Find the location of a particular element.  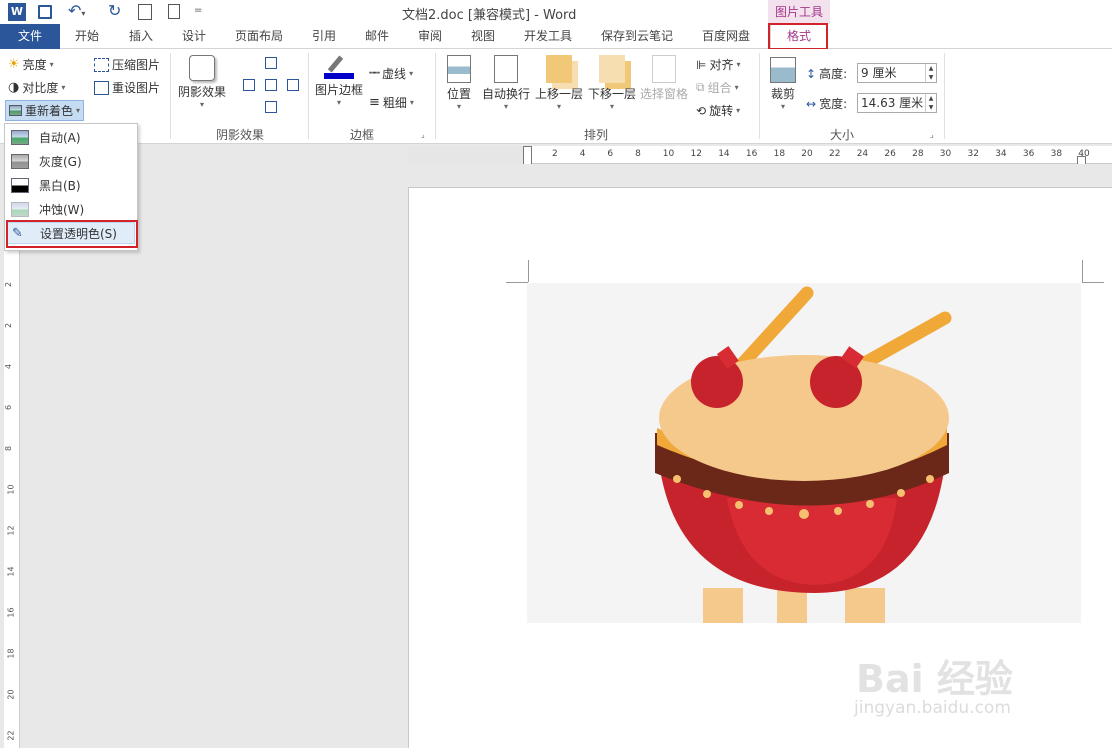

ruler-margin-left is located at coordinates (468, 155).